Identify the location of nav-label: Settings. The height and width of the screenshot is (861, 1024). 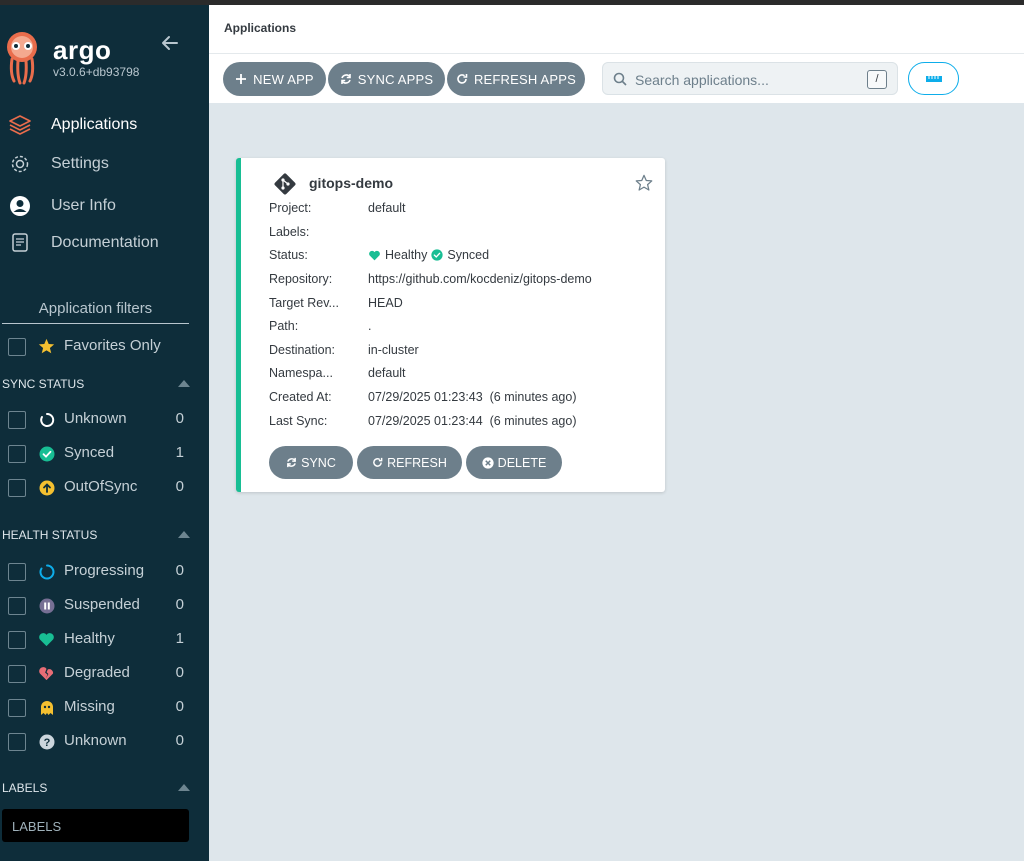
(80, 163).